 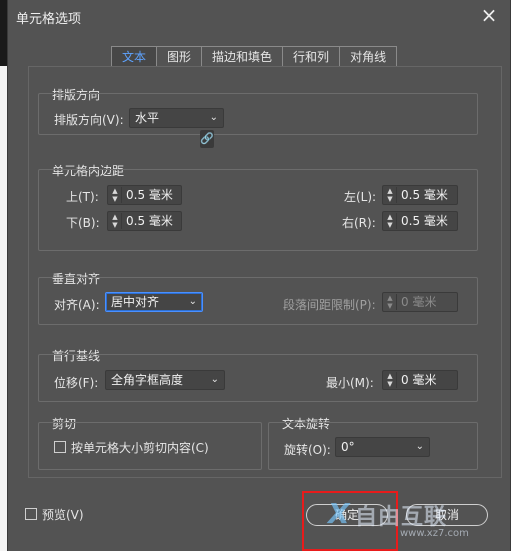 What do you see at coordinates (259, 16) in the screenshot?
I see `title-bar: 单元格选项 ×` at bounding box center [259, 16].